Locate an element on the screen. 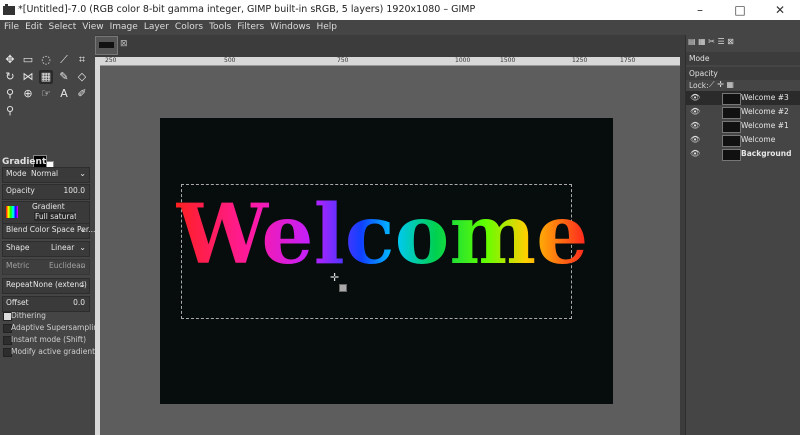 This screenshot has width=800, height=435. gradient-row: Gradient Full saturation is located at coordinates (46, 213).